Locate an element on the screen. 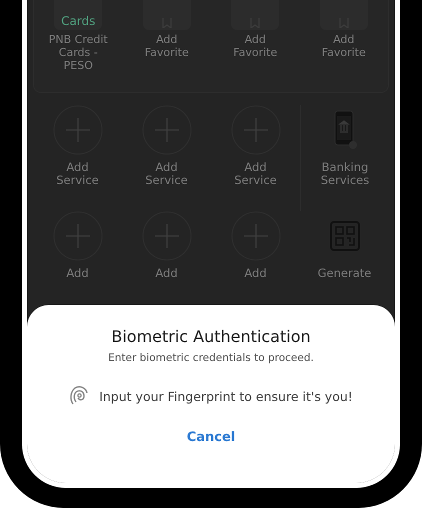  dialog-subtitle: Enter biometric credentials to proceed. is located at coordinates (211, 358).